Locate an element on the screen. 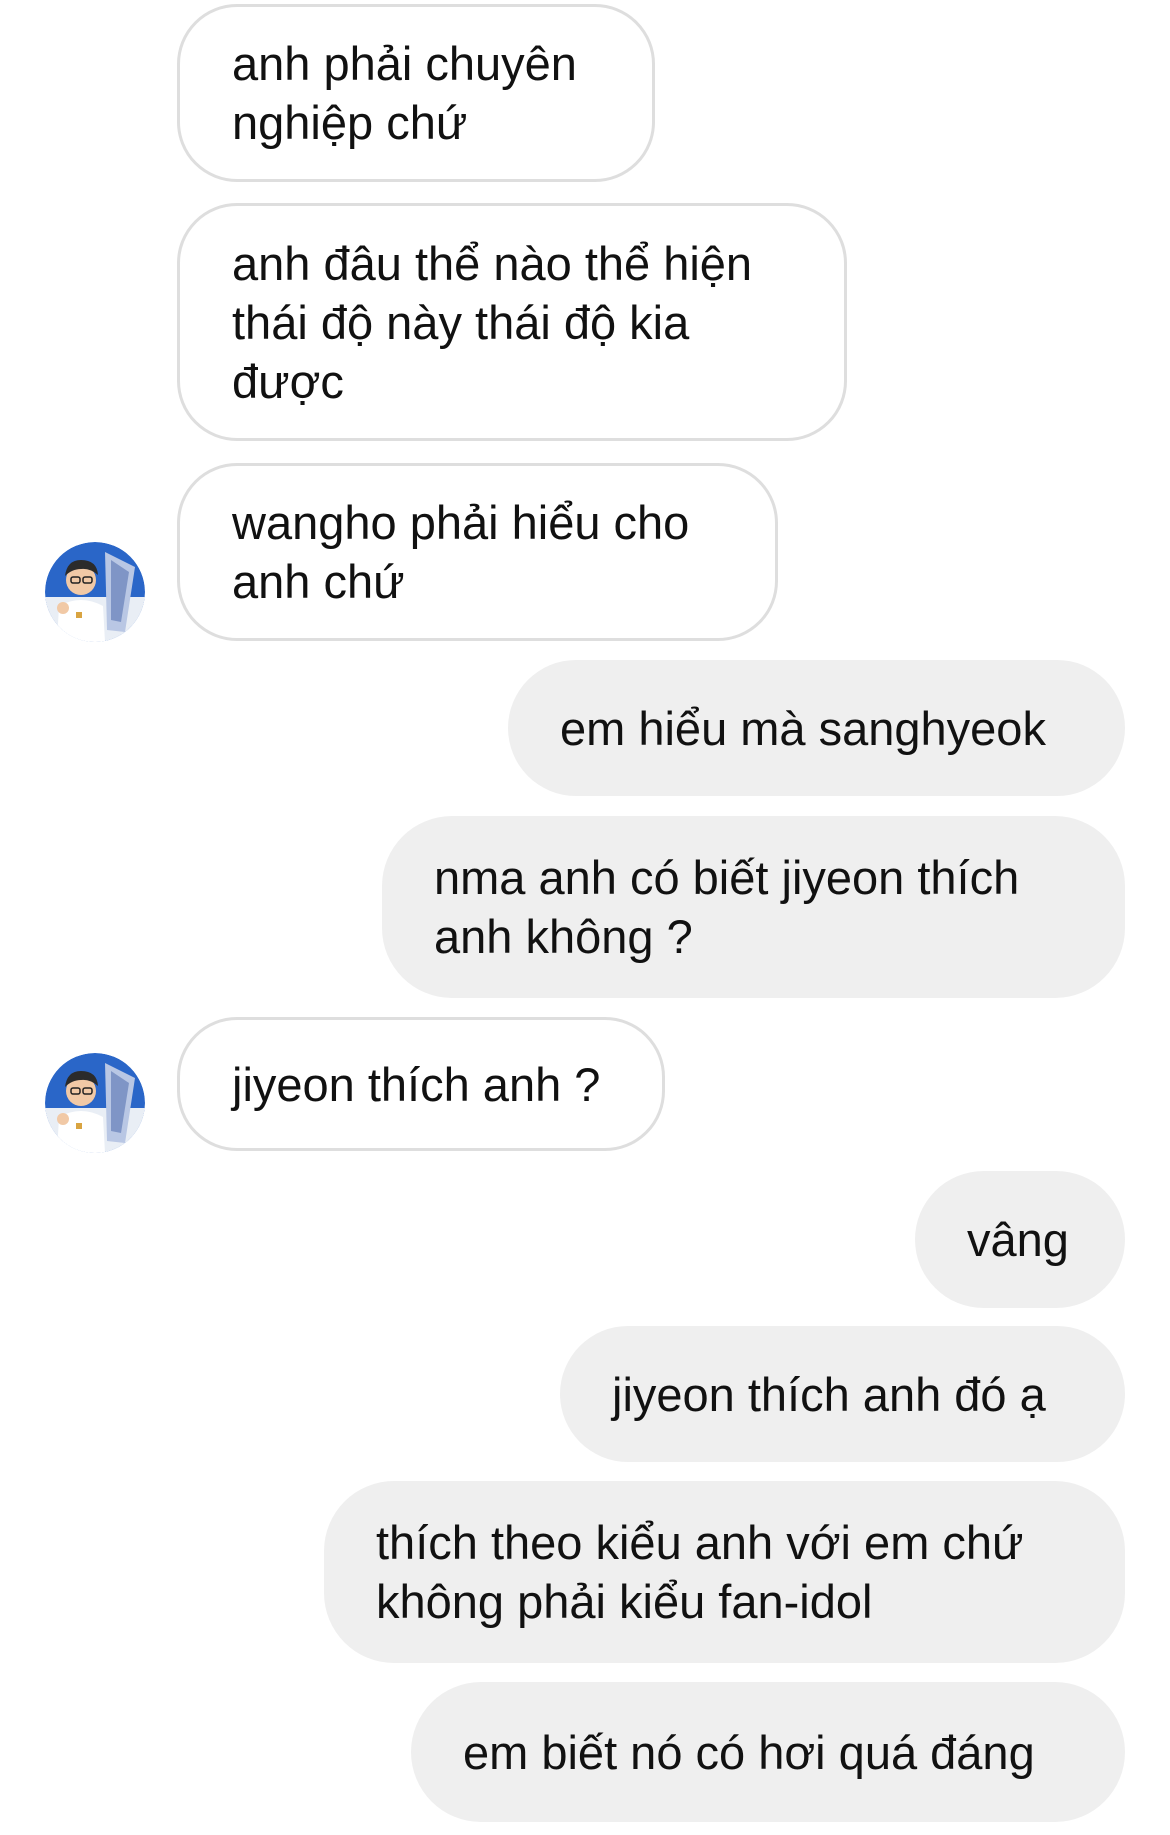  message-text: jiyeon thích anh ? is located at coordinates (416, 1084).